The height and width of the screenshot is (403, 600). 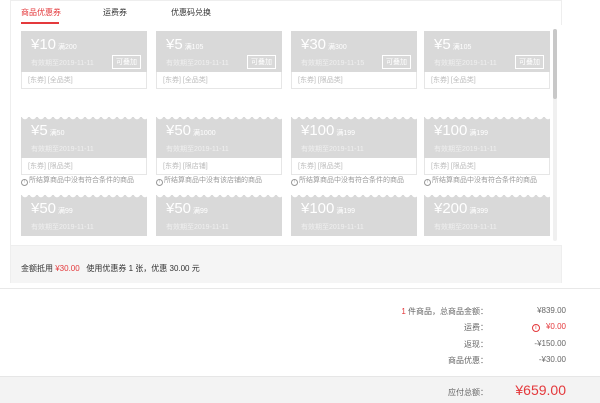 What do you see at coordinates (403, 311) in the screenshot?
I see `goods-count: 1` at bounding box center [403, 311].